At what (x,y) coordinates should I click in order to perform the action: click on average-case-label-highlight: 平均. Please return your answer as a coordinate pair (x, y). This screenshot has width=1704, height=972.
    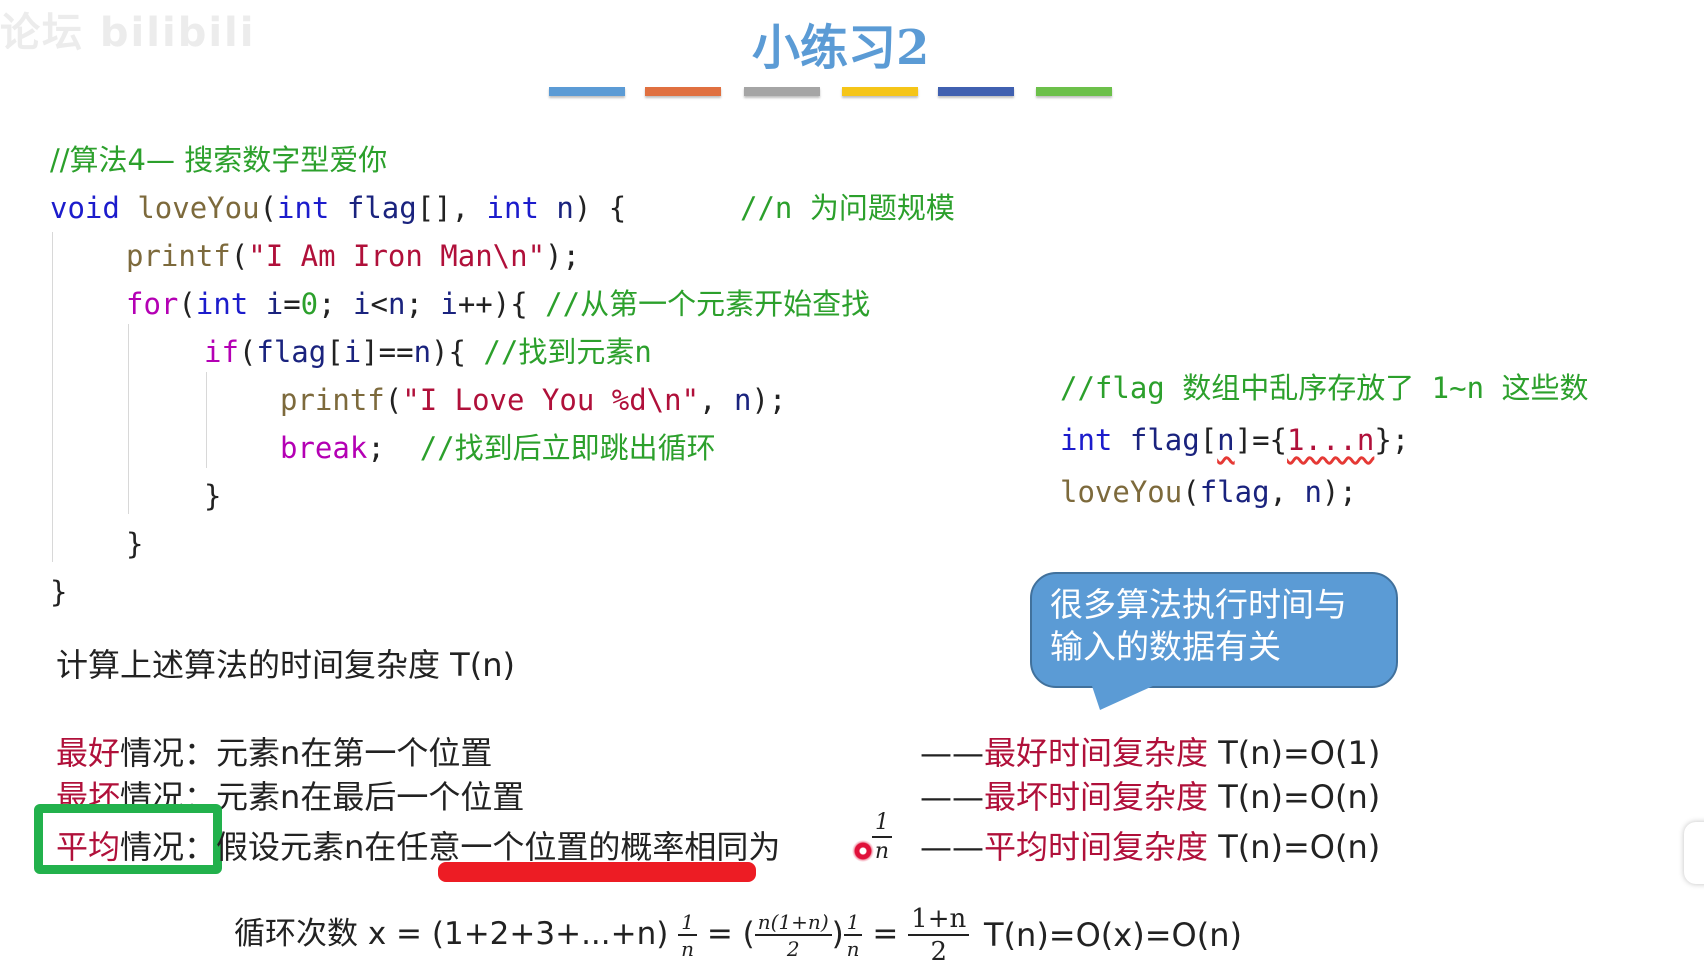
    Looking at the image, I should click on (88, 847).